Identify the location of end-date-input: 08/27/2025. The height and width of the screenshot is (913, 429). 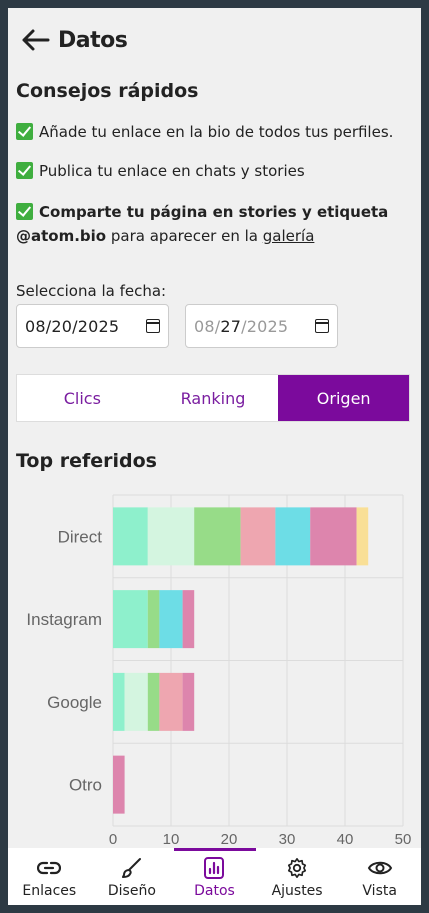
(261, 326).